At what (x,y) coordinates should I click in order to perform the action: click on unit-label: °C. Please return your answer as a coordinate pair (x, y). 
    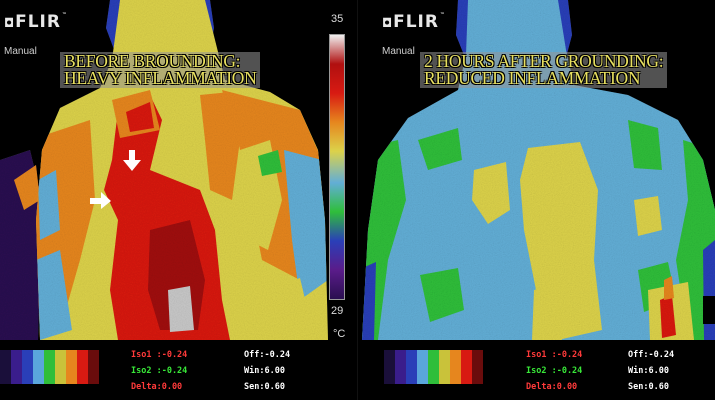
    Looking at the image, I should click on (339, 334).